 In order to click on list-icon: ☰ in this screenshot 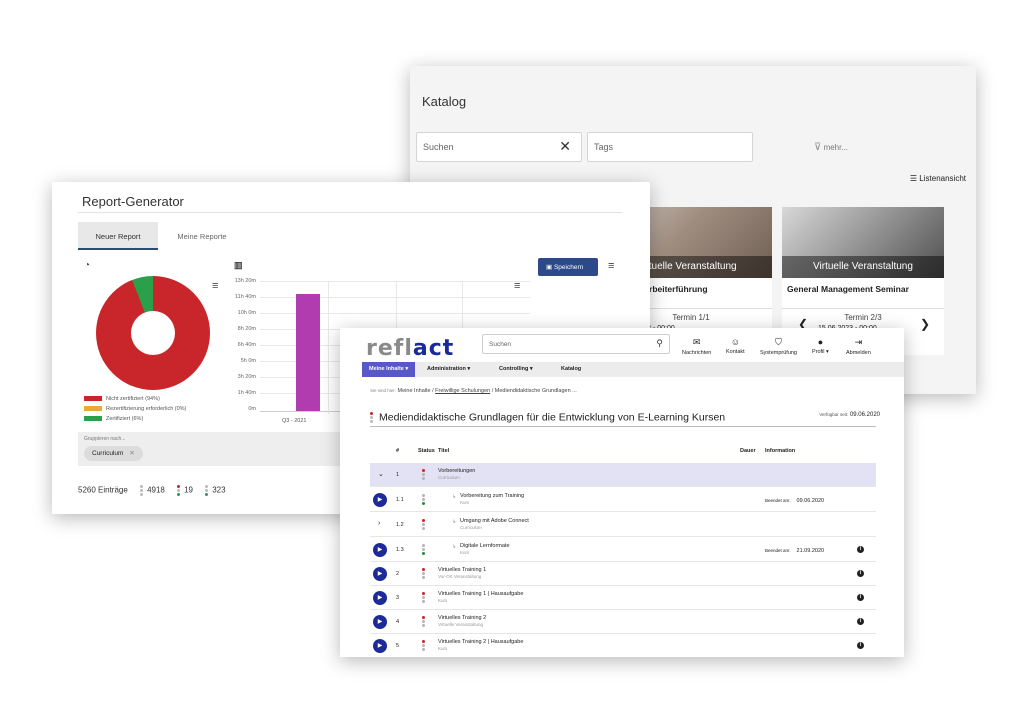, I will do `click(913, 178)`.